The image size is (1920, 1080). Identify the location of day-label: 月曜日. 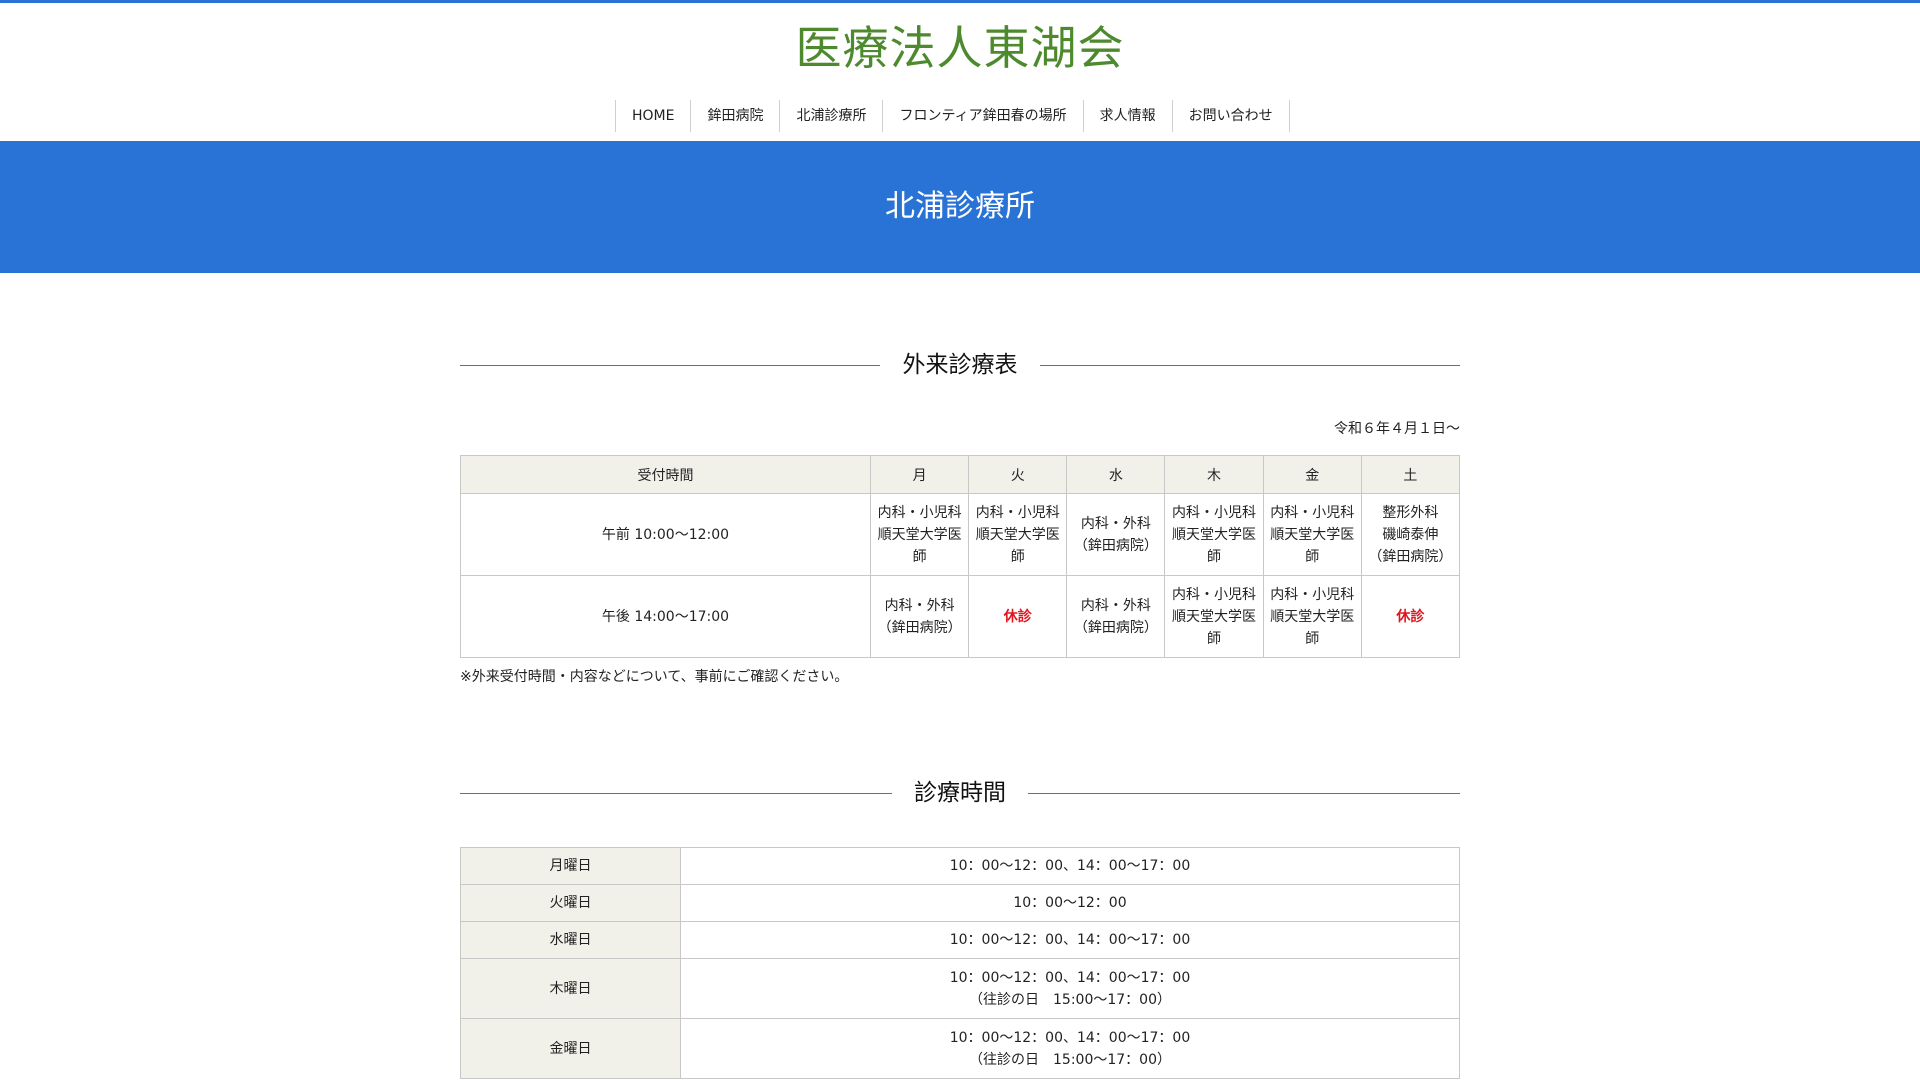
(570, 866).